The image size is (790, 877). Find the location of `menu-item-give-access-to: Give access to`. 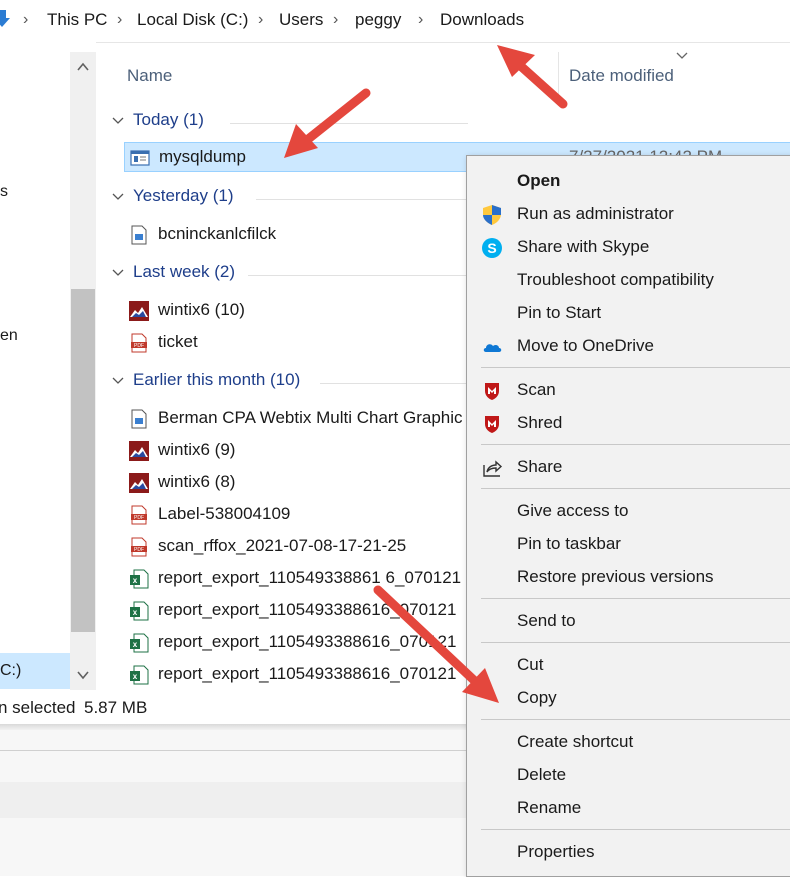

menu-item-give-access-to: Give access to is located at coordinates (628, 512).